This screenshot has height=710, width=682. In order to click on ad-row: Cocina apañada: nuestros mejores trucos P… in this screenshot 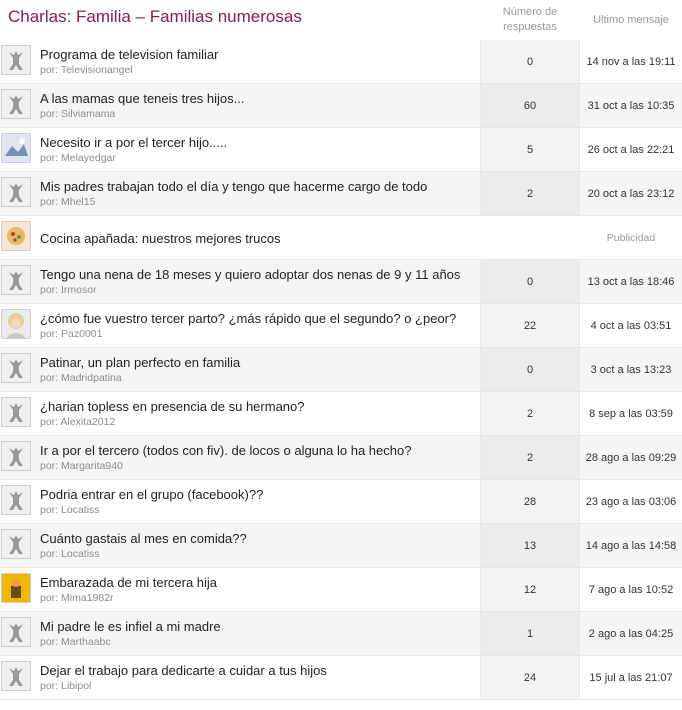, I will do `click(341, 238)`.